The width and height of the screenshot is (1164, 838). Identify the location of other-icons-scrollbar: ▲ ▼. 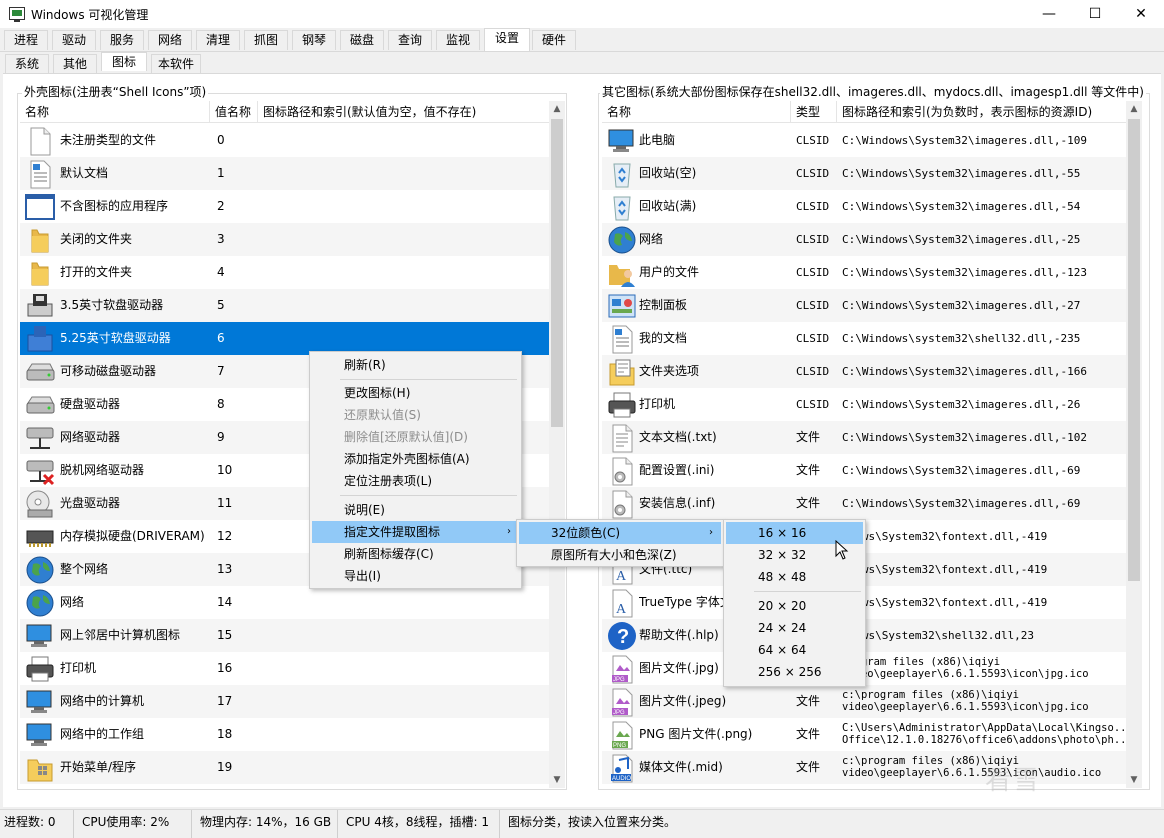
(1134, 444).